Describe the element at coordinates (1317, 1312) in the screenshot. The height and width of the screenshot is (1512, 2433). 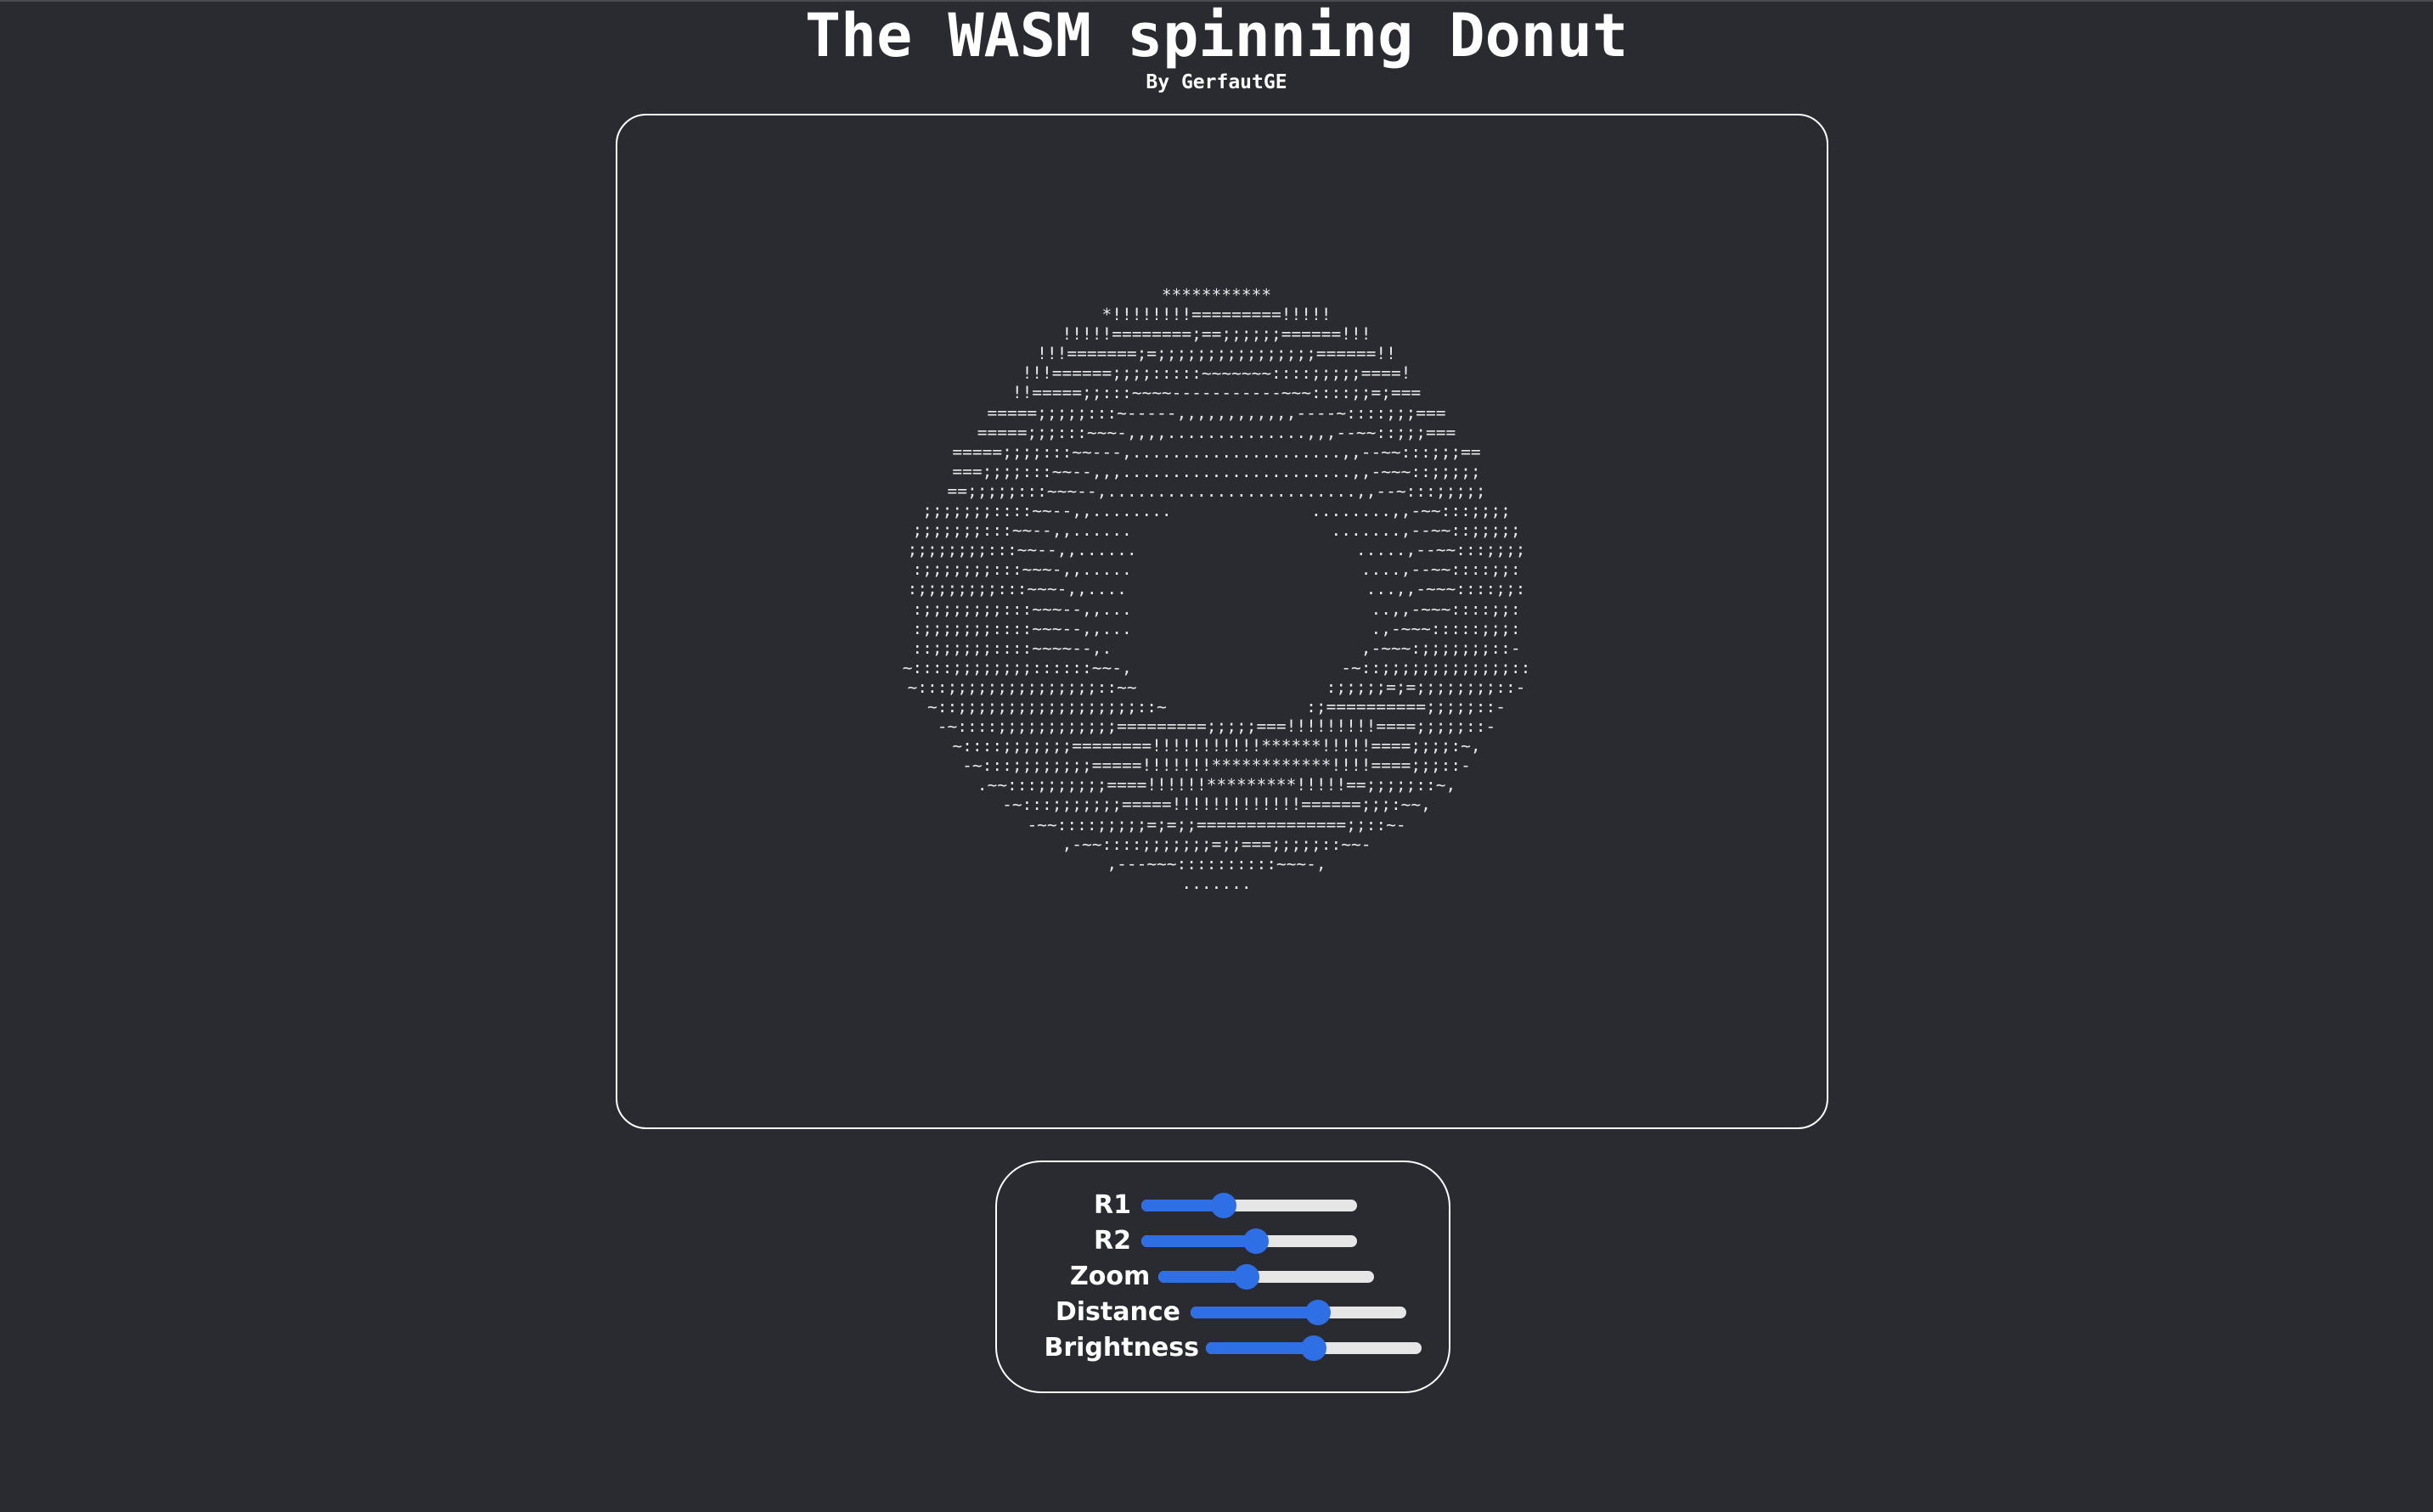
I see `distance-slider-thumb` at that location.